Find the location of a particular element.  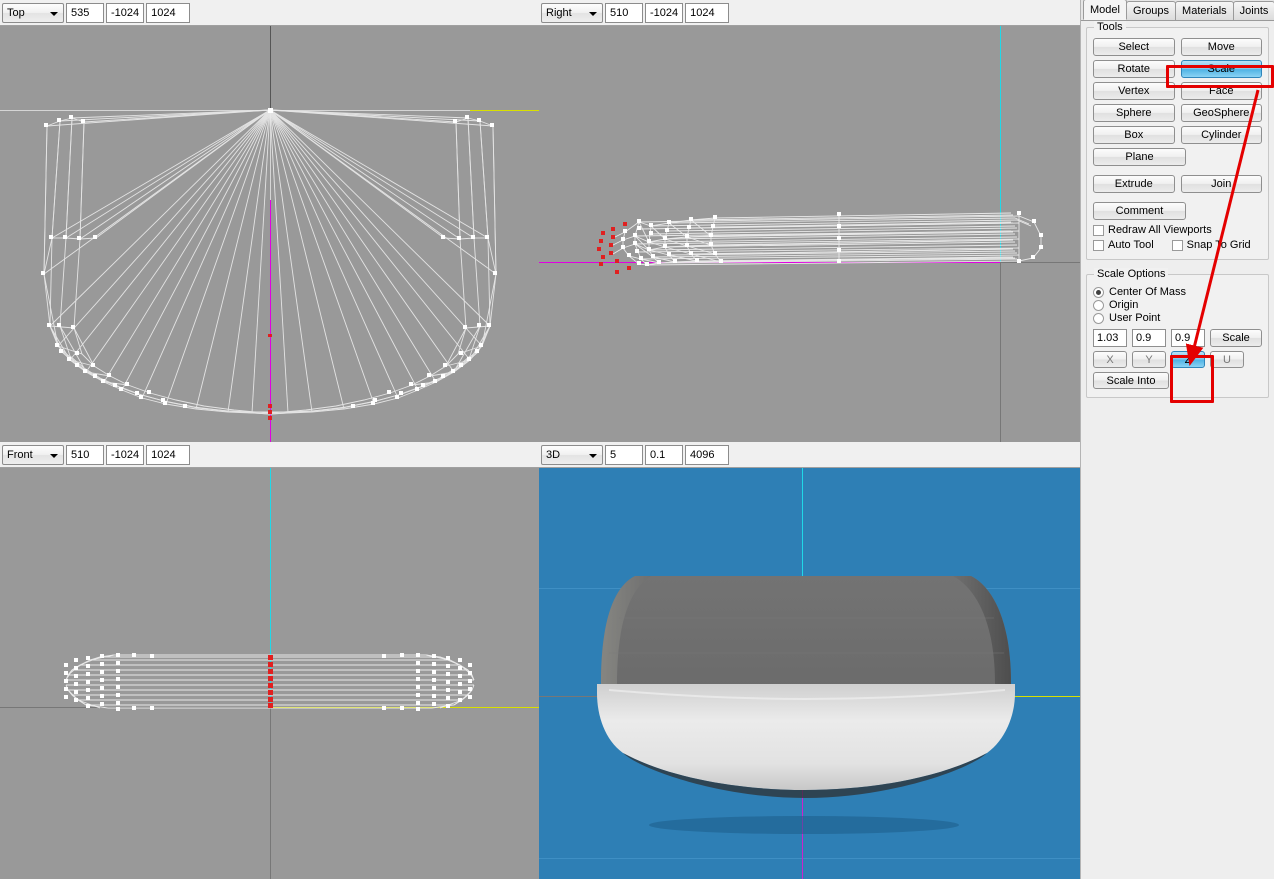

tool-row-6: Plane is located at coordinates (1177, 157).